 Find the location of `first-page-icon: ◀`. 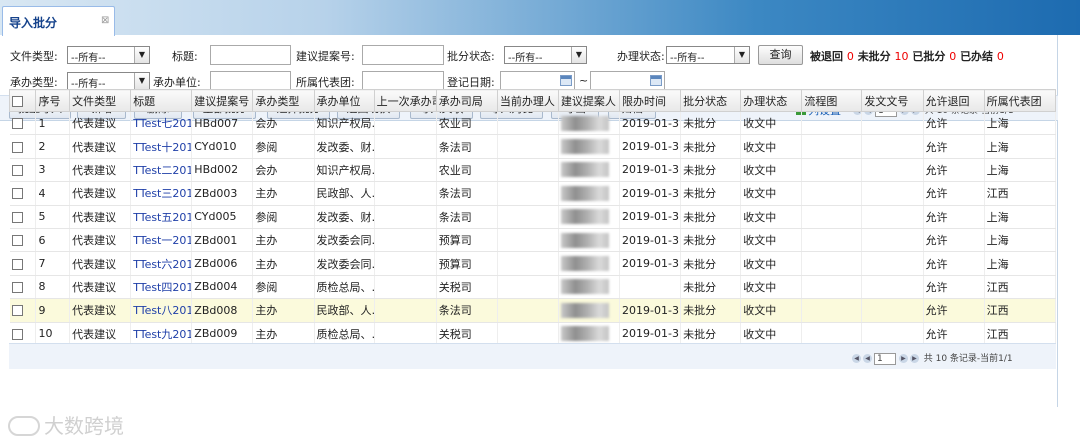

first-page-icon: ◀ is located at coordinates (856, 358).